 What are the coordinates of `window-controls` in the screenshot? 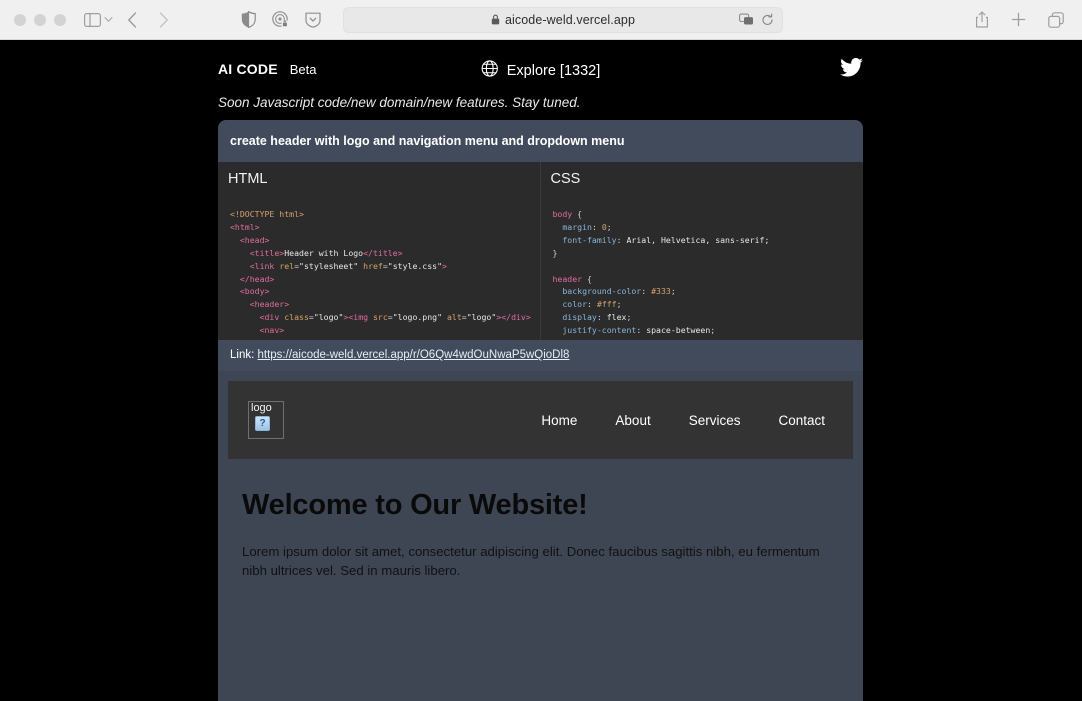 It's located at (40, 19).